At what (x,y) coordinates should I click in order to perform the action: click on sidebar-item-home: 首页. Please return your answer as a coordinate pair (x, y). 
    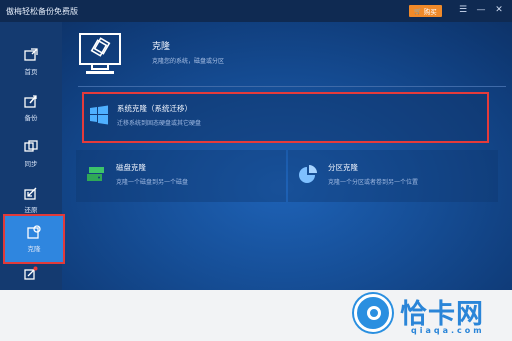
    Looking at the image, I should click on (31, 62).